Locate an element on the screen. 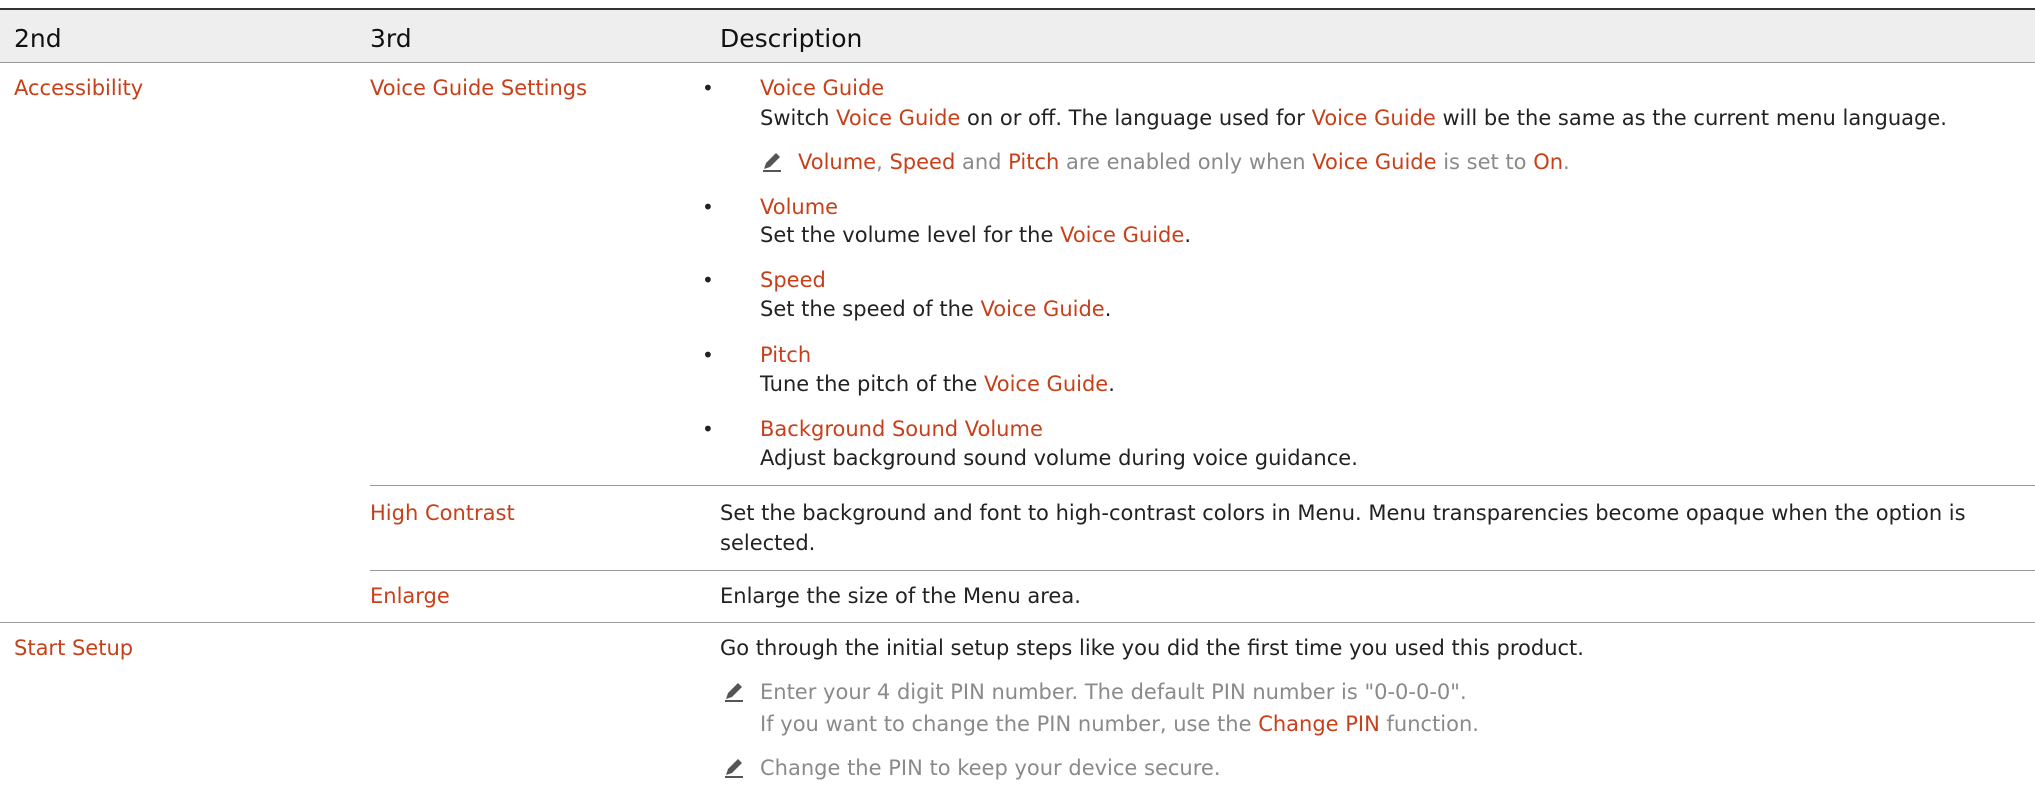 This screenshot has height=790, width=2035. header-description: Description is located at coordinates (791, 38).